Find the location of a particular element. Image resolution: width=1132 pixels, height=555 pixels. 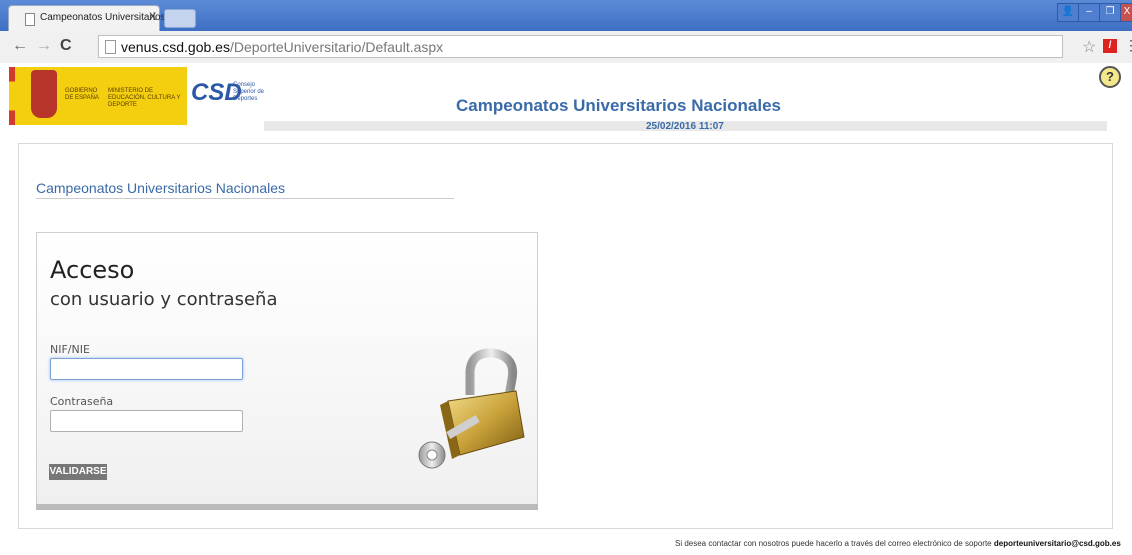

current-datetime: 25/02/2016 11:07 is located at coordinates (685, 126).